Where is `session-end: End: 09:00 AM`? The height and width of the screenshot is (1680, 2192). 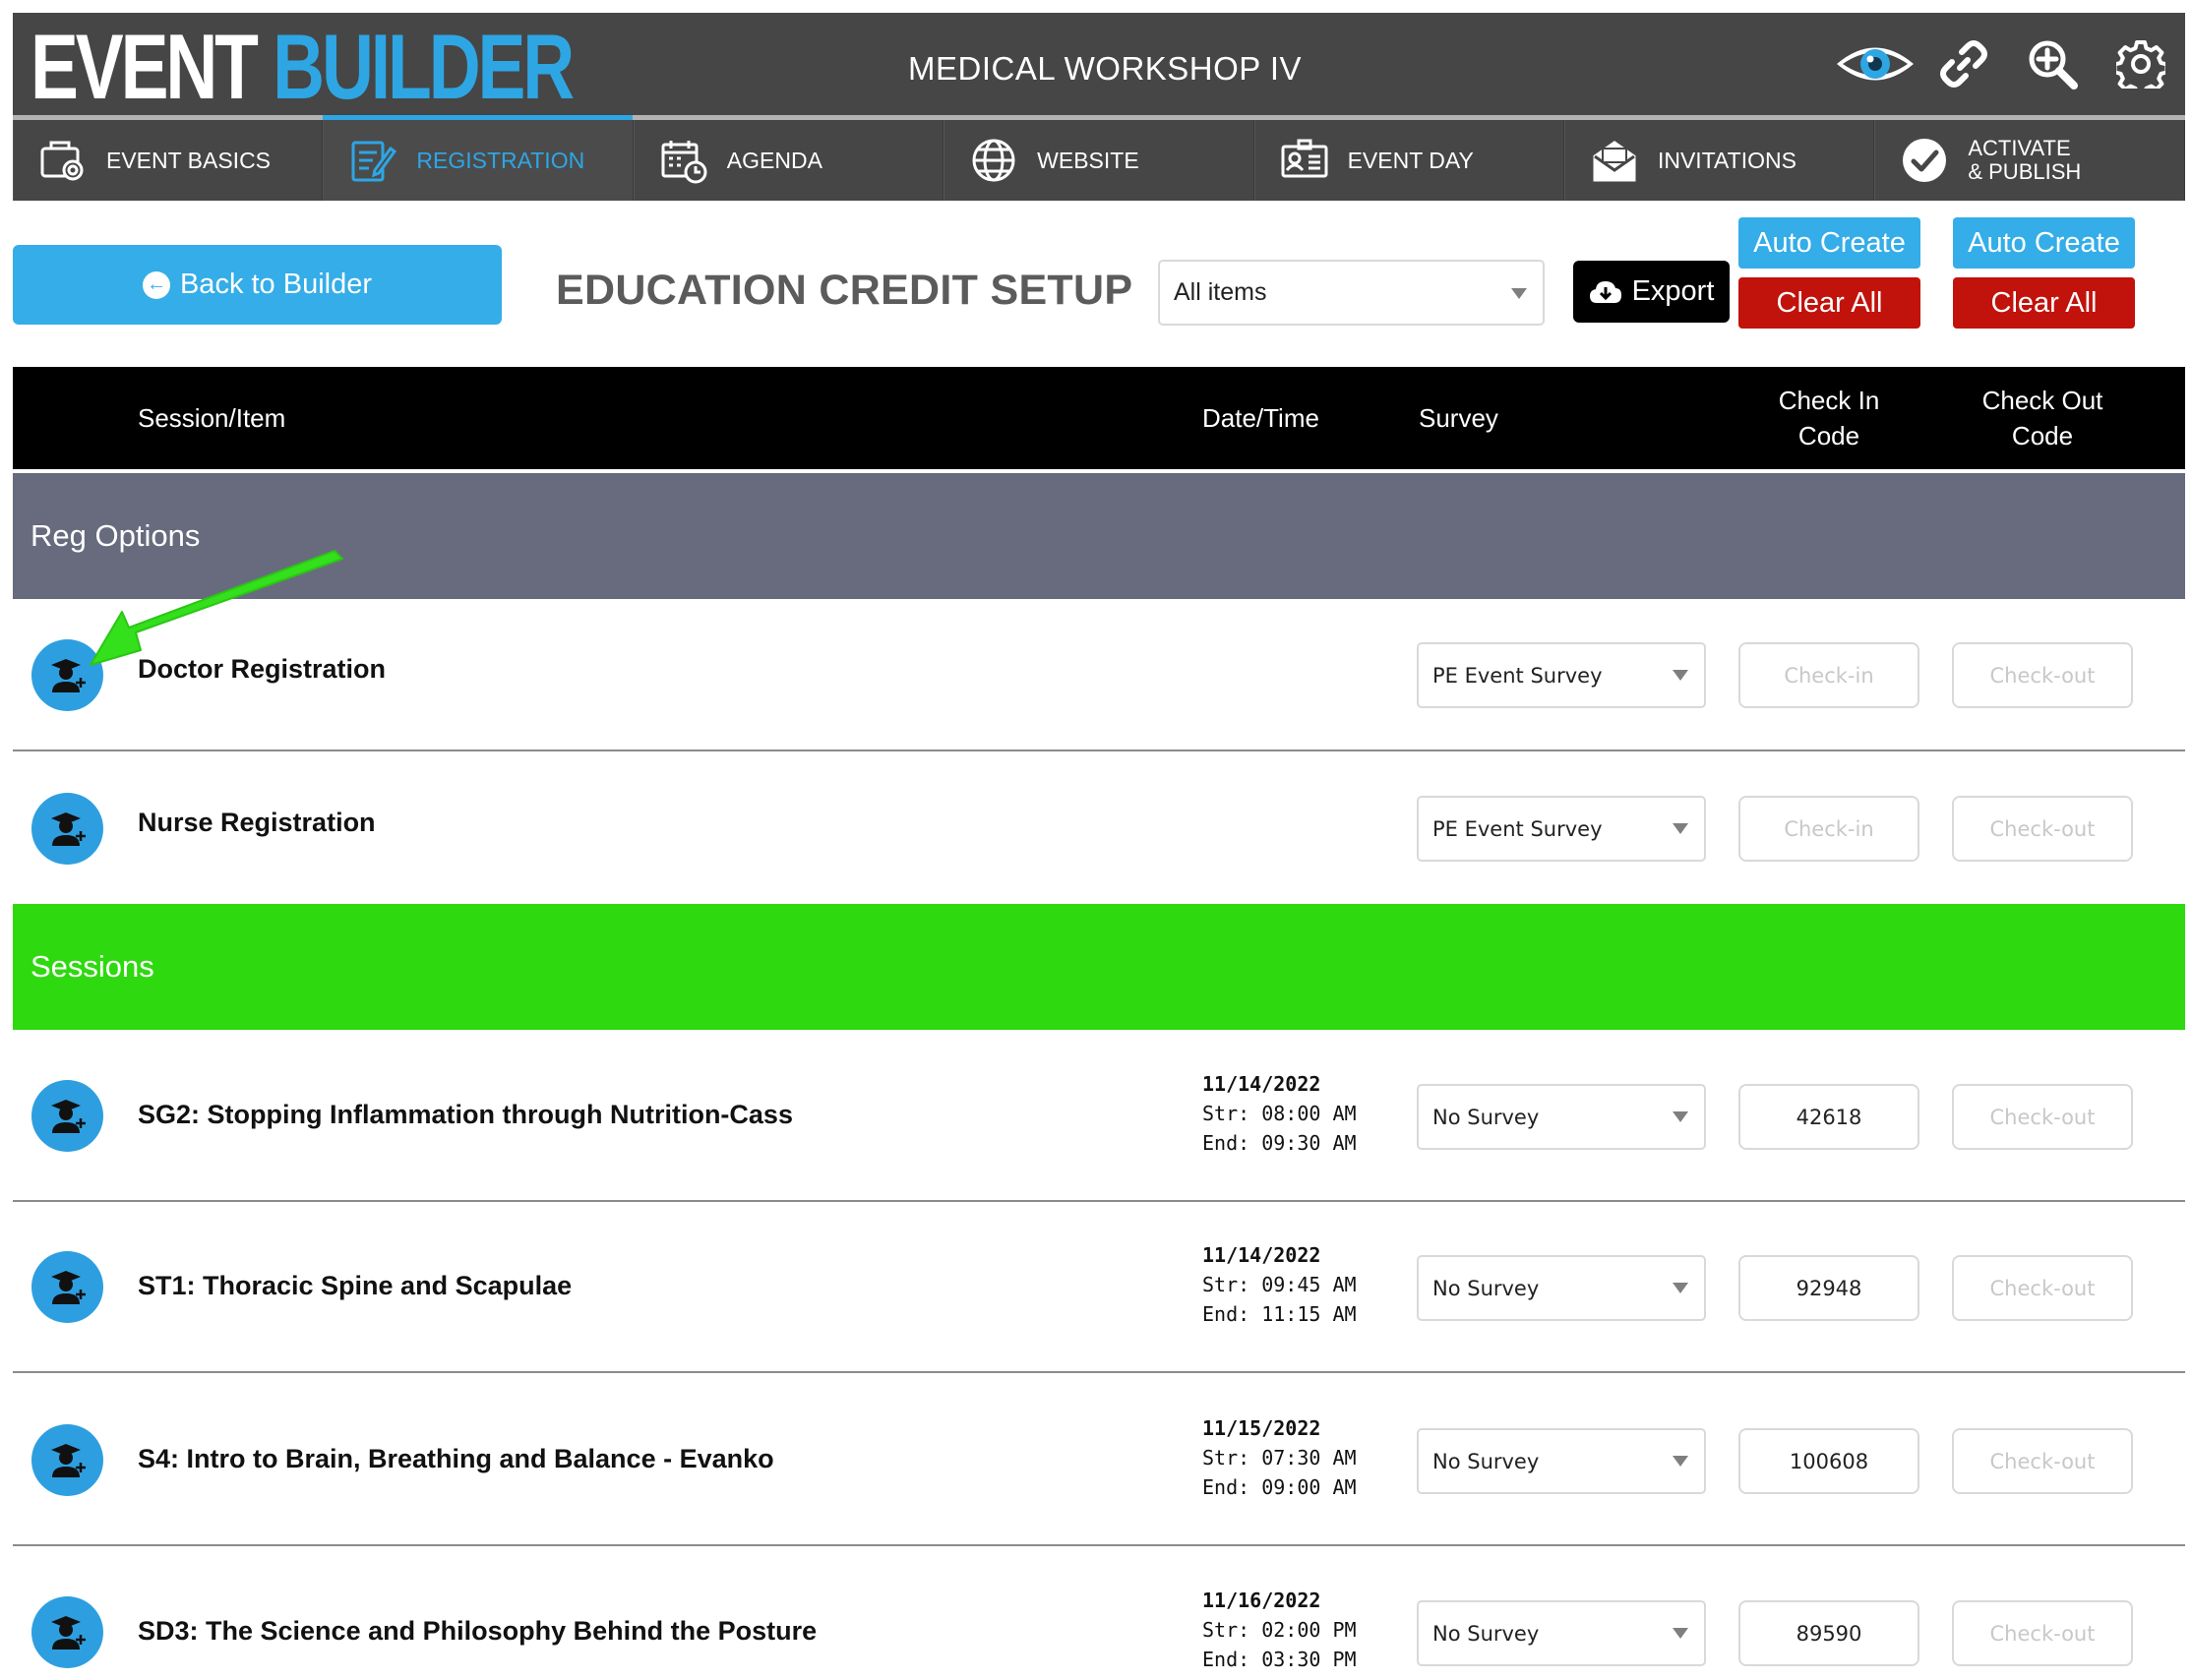 session-end: End: 09:00 AM is located at coordinates (1280, 1487).